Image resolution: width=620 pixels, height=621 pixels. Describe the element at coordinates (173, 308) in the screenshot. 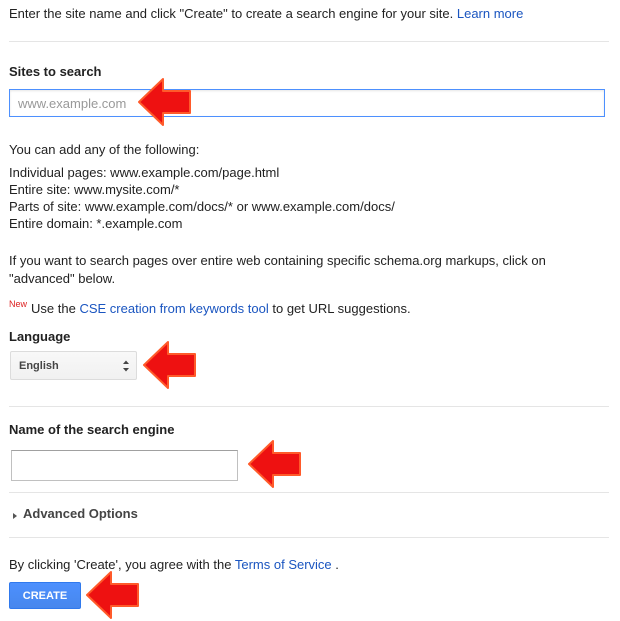

I see `keywords-tool-link: CSE creation from keywords tool` at that location.